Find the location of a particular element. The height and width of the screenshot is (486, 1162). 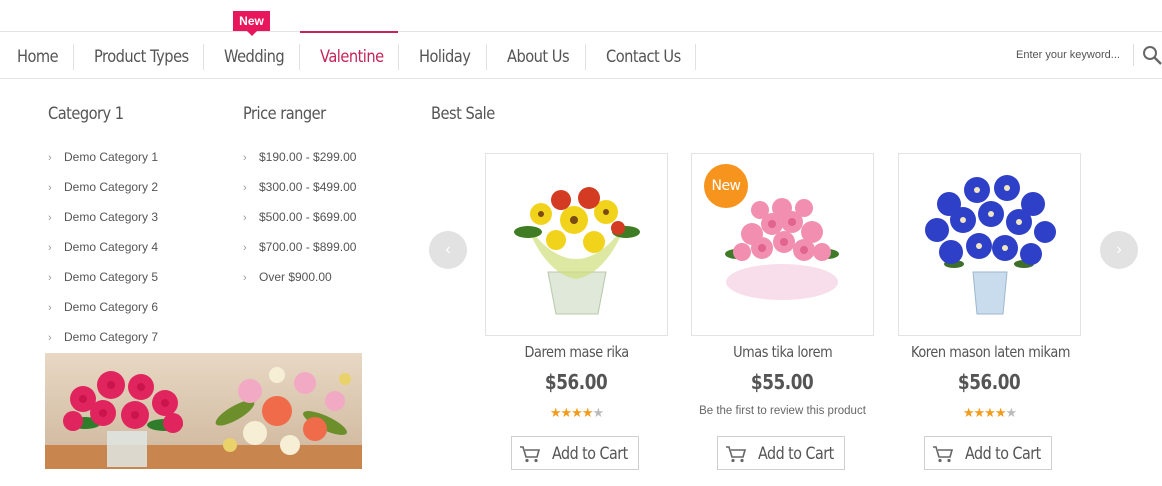

chevron-left-icon: ‹ is located at coordinates (448, 249).